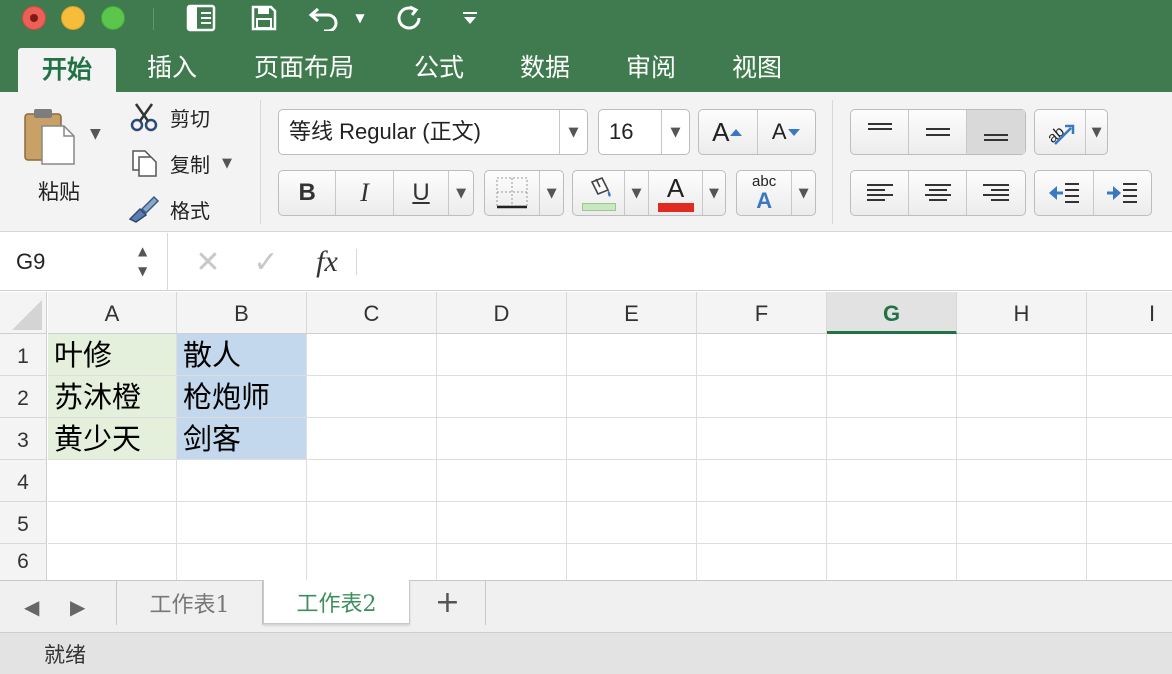  I want to click on next-sheet-button: ▶, so click(77, 607).